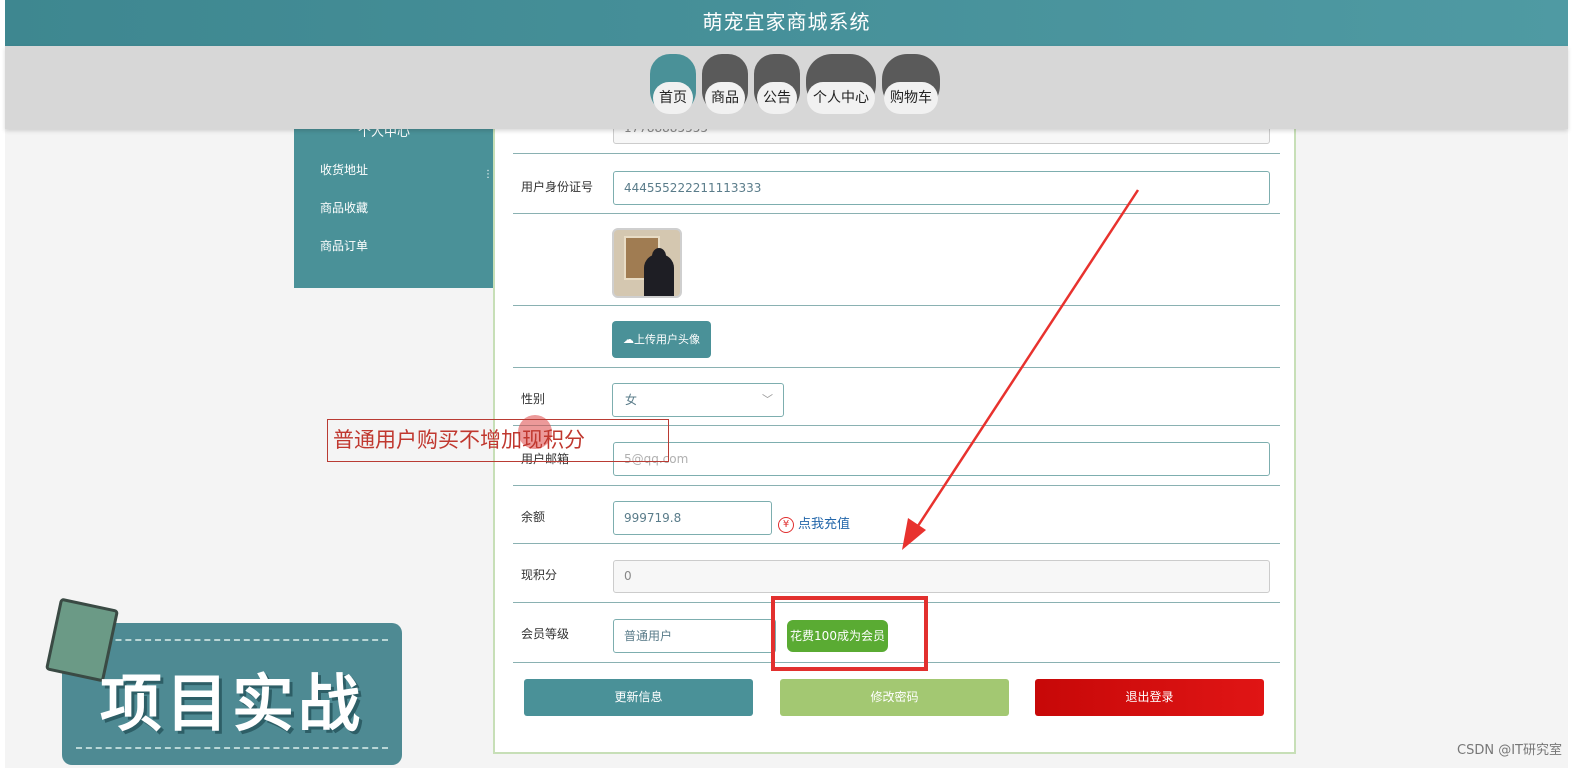  I want to click on badge-title: 项目实战, so click(232, 703).